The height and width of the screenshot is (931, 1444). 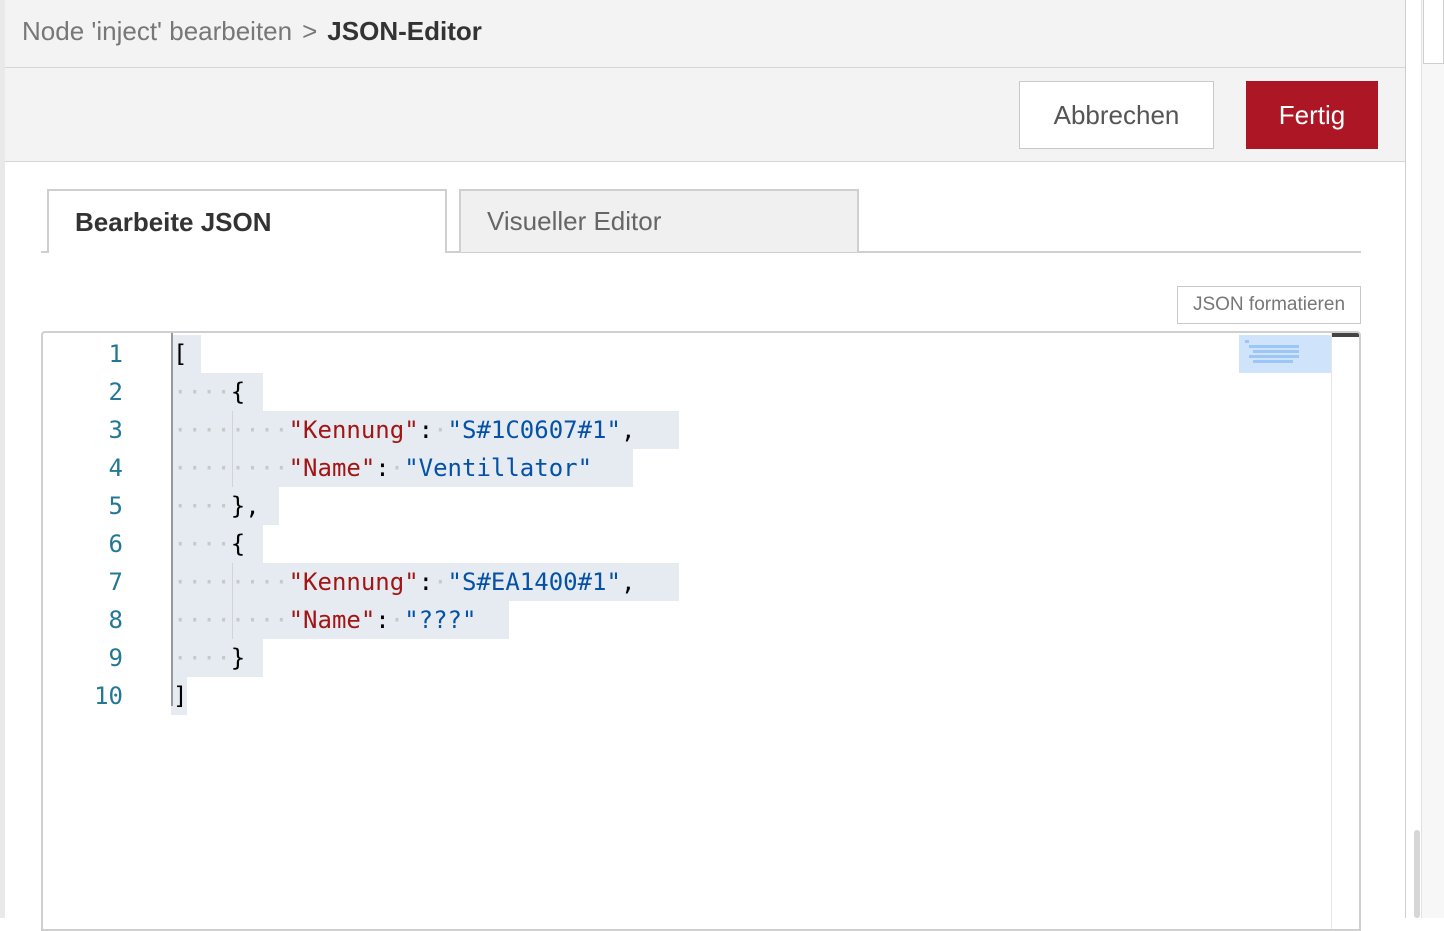 I want to click on json-string-value: "S#1C0607#1", so click(x=534, y=430).